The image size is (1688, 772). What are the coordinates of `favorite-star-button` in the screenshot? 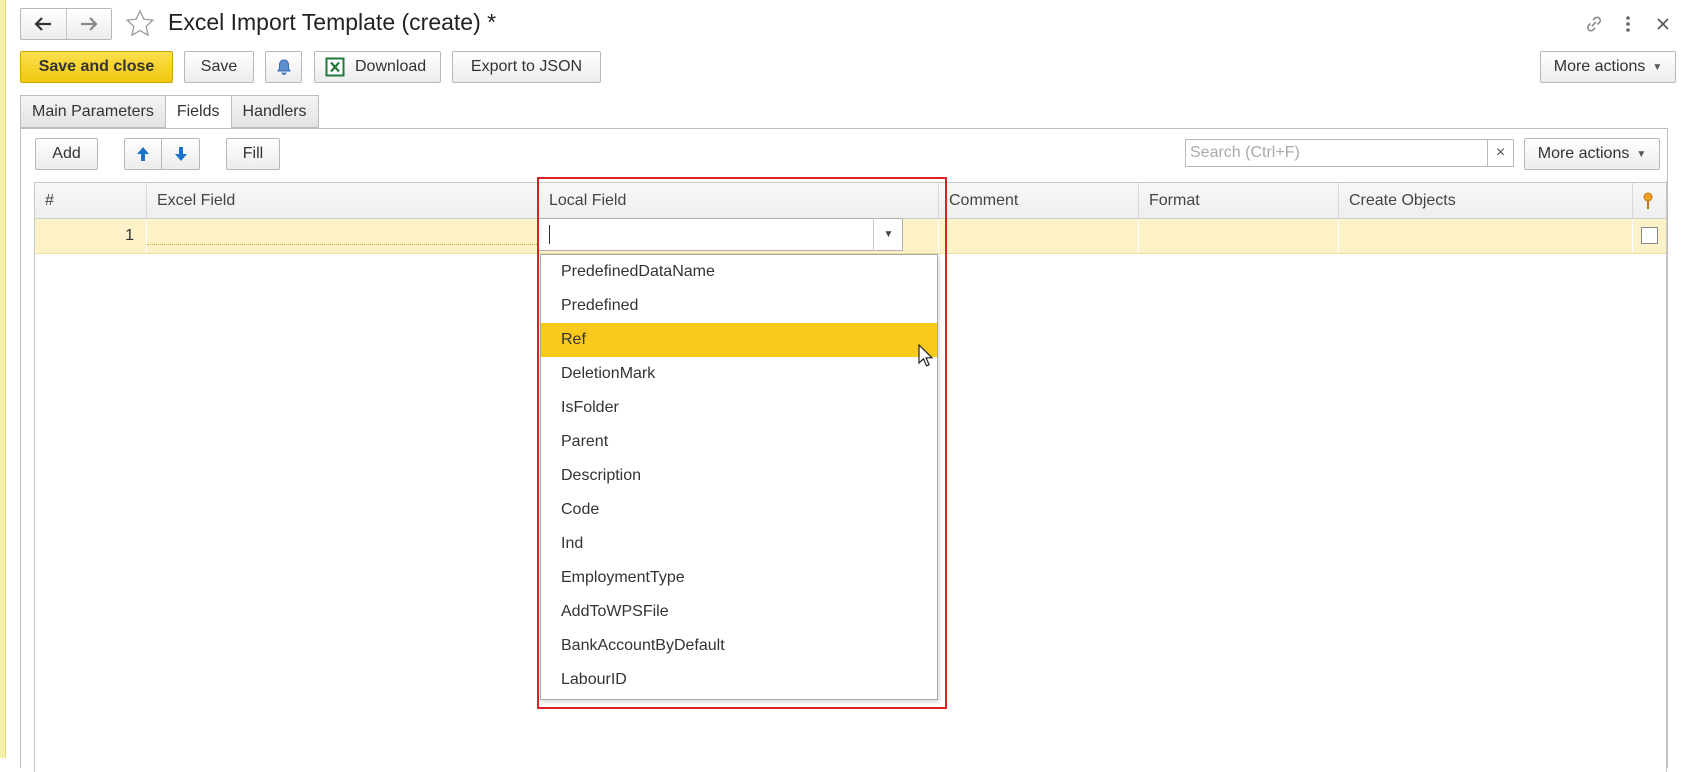 It's located at (140, 24).